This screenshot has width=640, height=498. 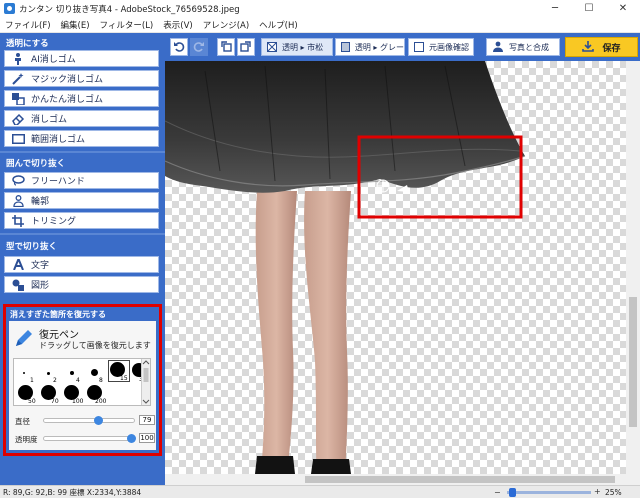 What do you see at coordinates (27, 44) in the screenshot?
I see `section-title-transparent: 透明にする` at bounding box center [27, 44].